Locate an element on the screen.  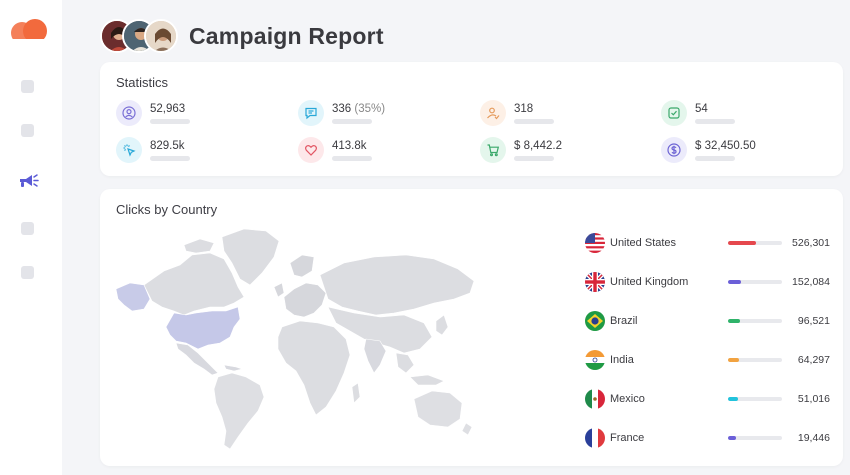
stat-messages: 336 (35%) is located at coordinates (341, 113).